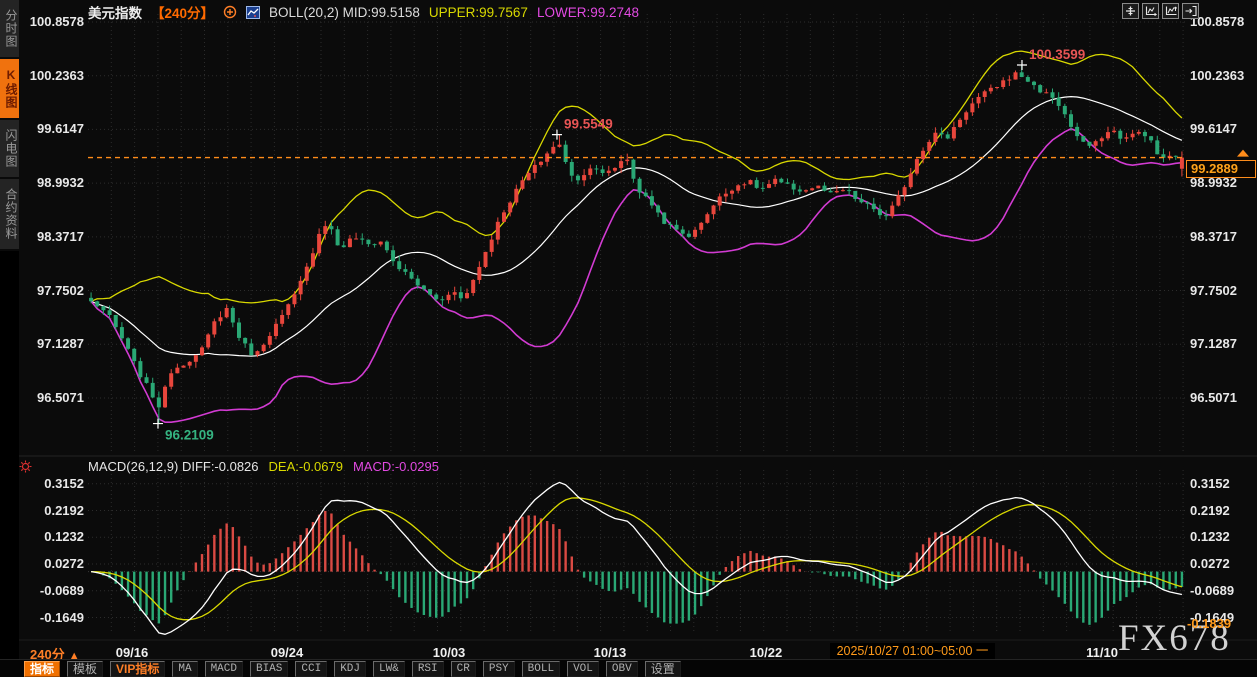 The image size is (1257, 677). Describe the element at coordinates (1160, 11) in the screenshot. I see `window-controls` at that location.